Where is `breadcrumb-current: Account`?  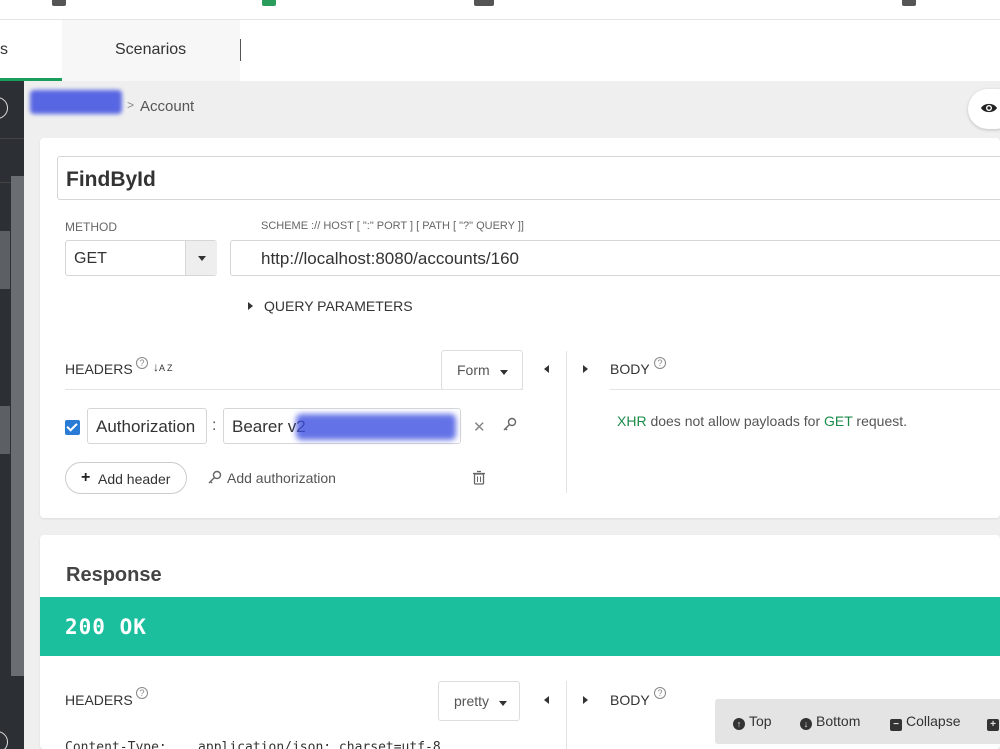 breadcrumb-current: Account is located at coordinates (167, 106).